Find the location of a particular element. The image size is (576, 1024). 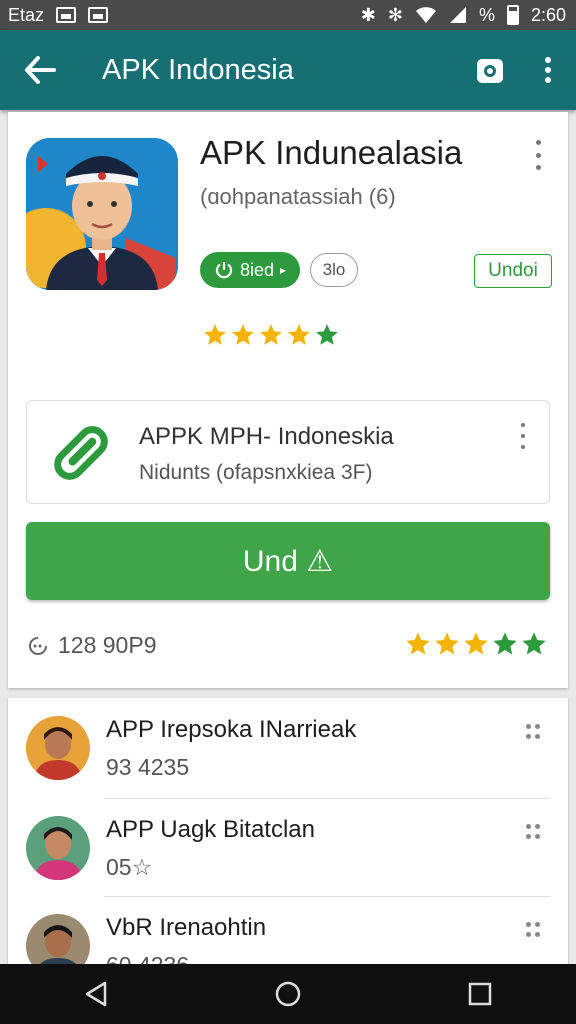

overflow-menu-button is located at coordinates (548, 70).